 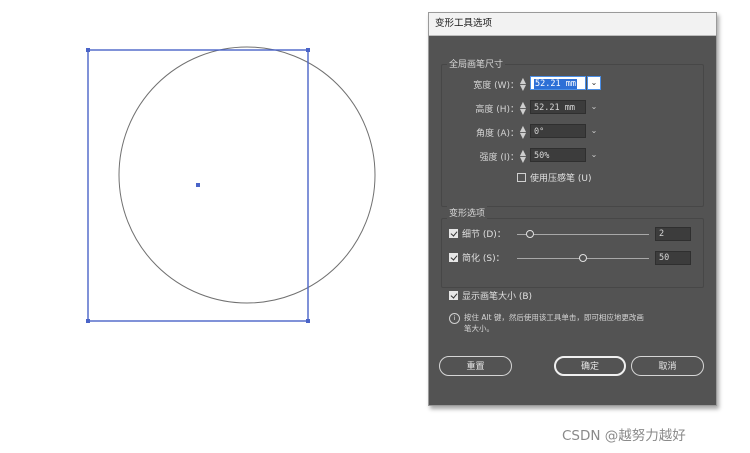 I want to click on info-text-line1: 按住 Alt 键，然后使用该工具单击，即可相应地更改画, so click(x=554, y=317).